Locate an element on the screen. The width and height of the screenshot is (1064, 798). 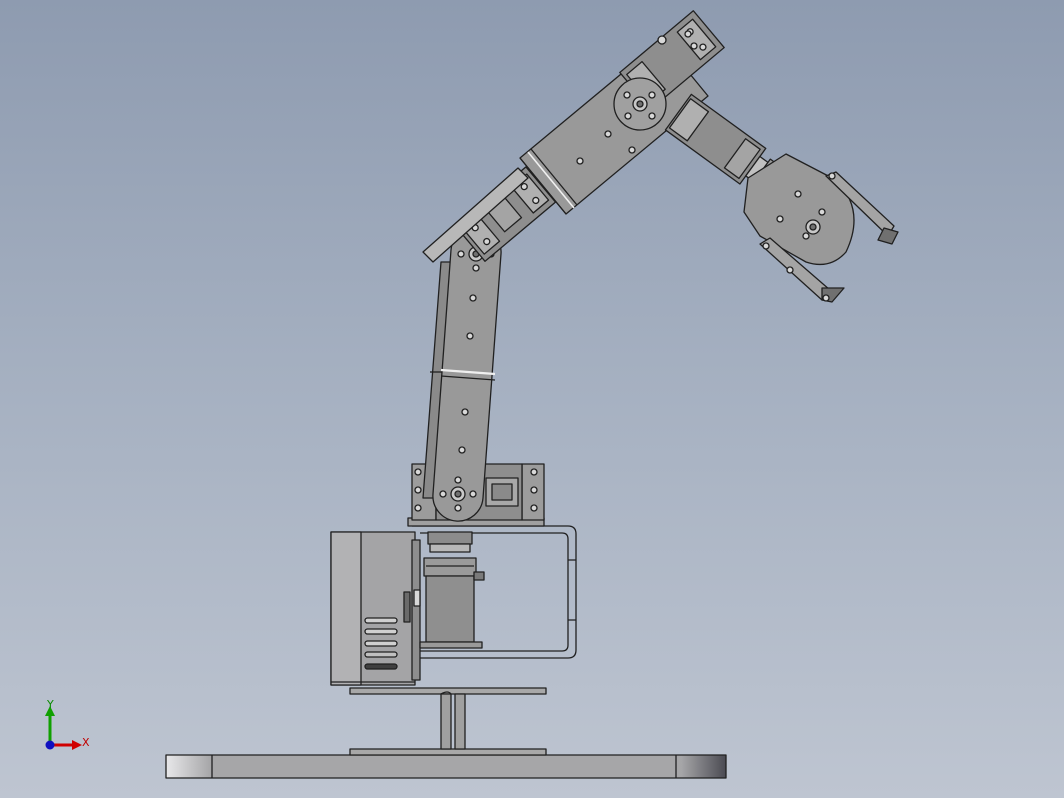
gripper-body is located at coordinates (799, 209).